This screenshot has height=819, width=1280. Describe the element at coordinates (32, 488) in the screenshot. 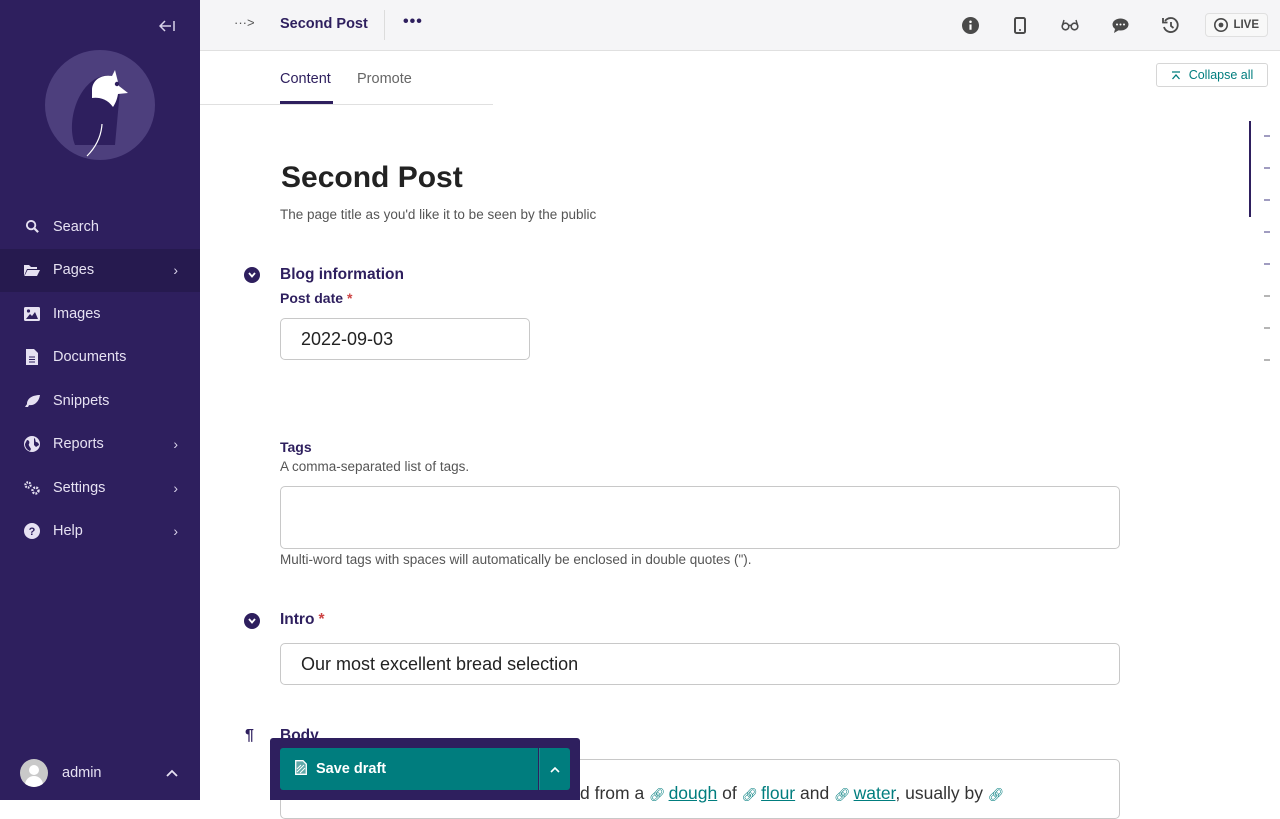

I see `cogs-icon` at that location.